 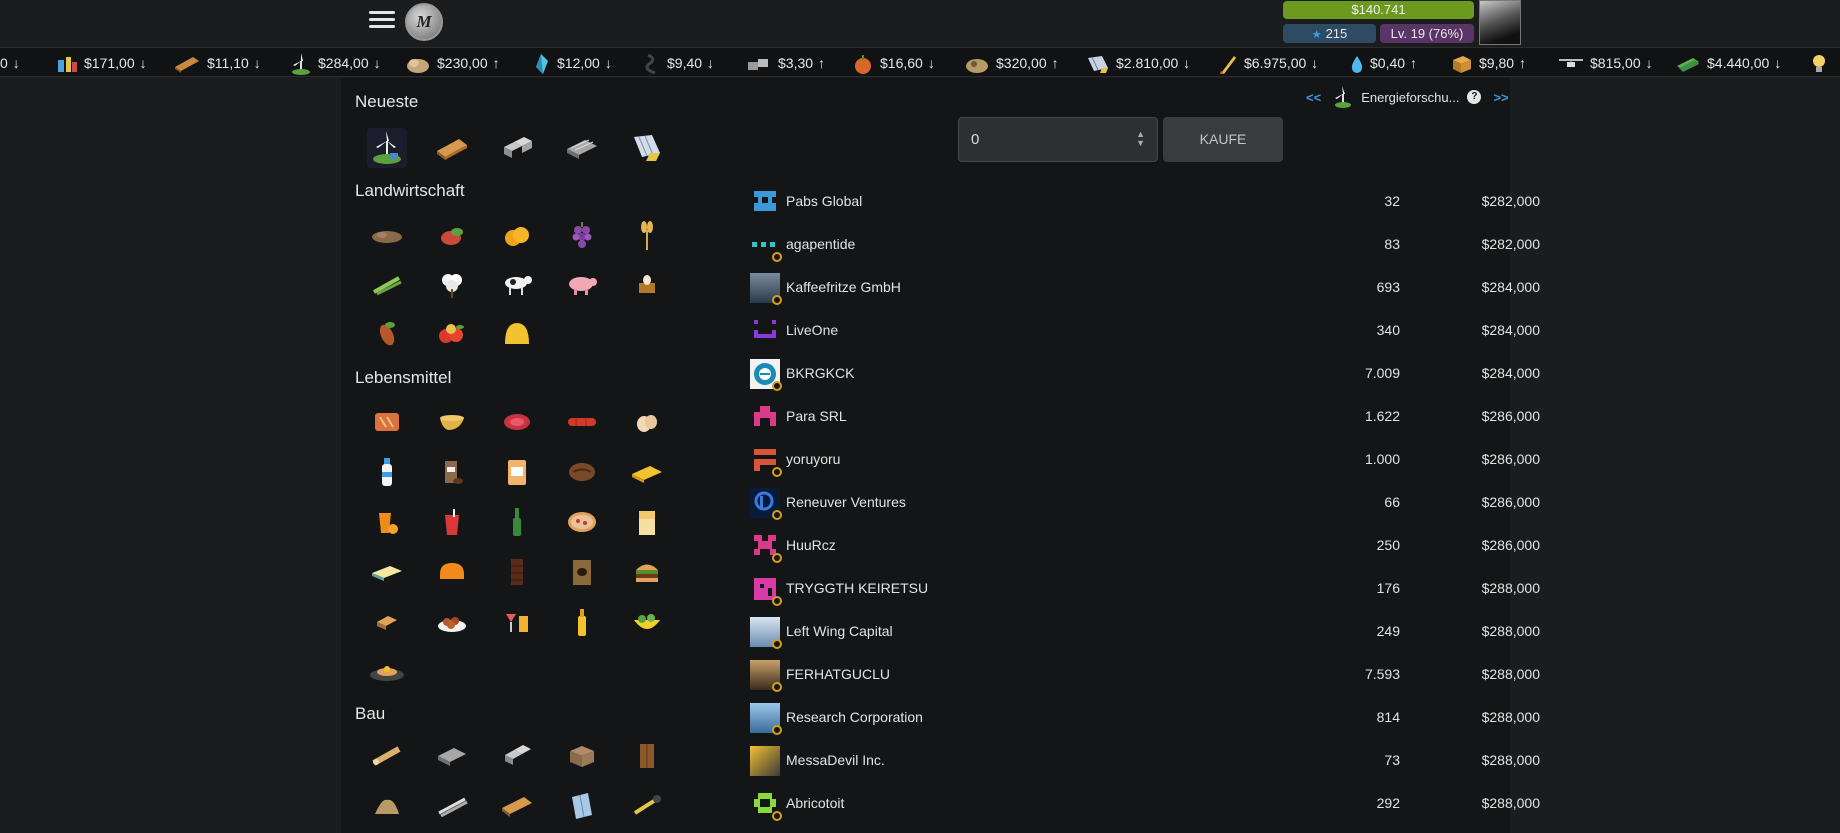 I want to click on resource-cotton, so click(x=452, y=284).